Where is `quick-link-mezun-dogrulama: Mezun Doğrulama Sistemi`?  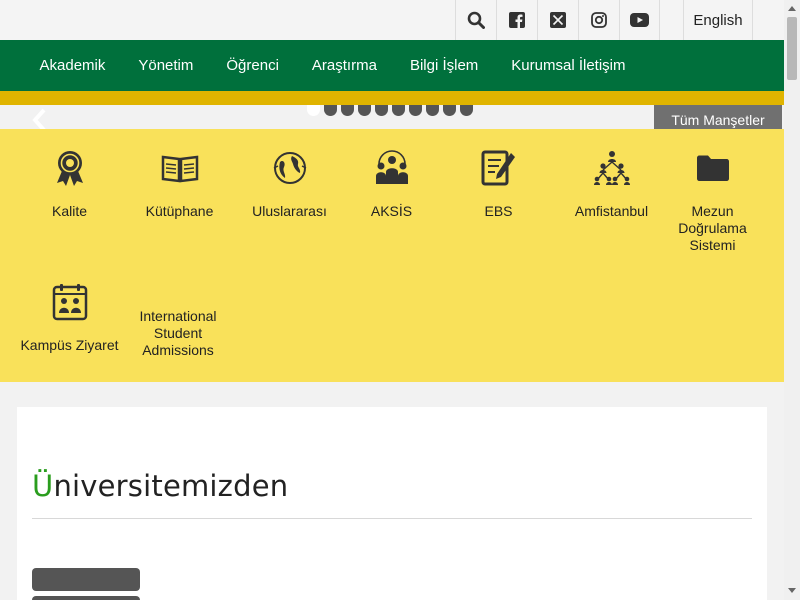 quick-link-mezun-dogrulama: Mezun Doğrulama Sistemi is located at coordinates (712, 201).